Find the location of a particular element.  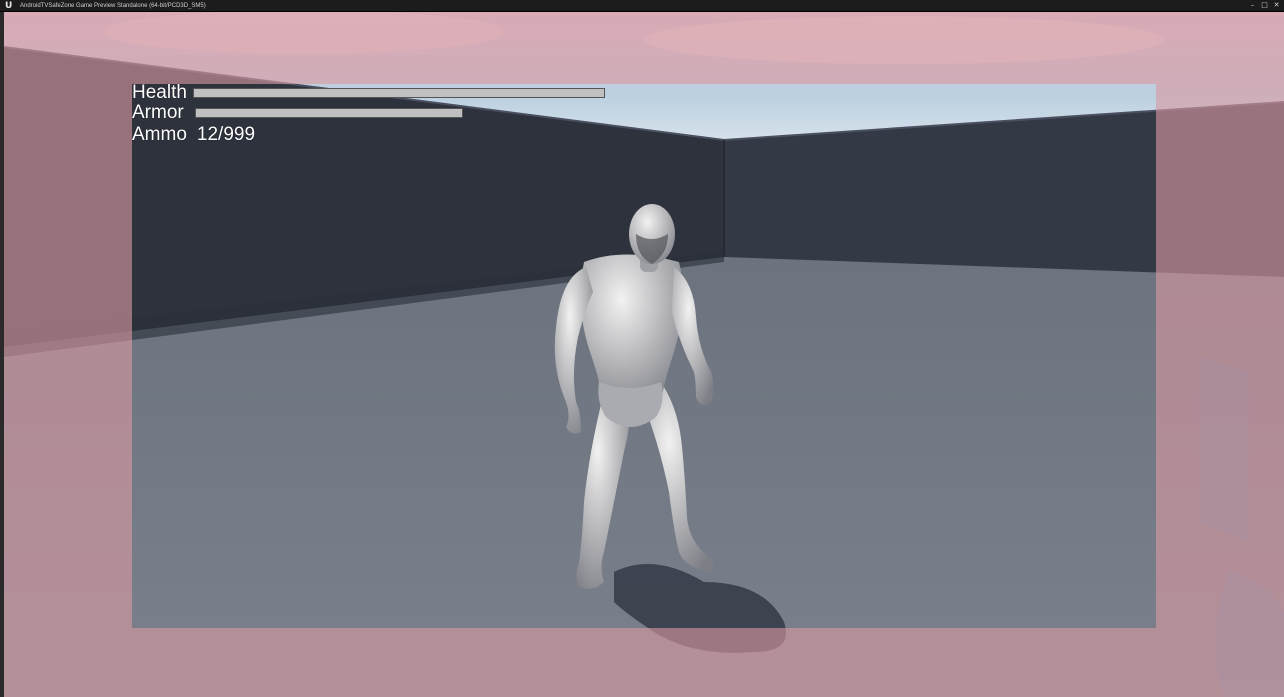

health-row: Health is located at coordinates (368, 93).